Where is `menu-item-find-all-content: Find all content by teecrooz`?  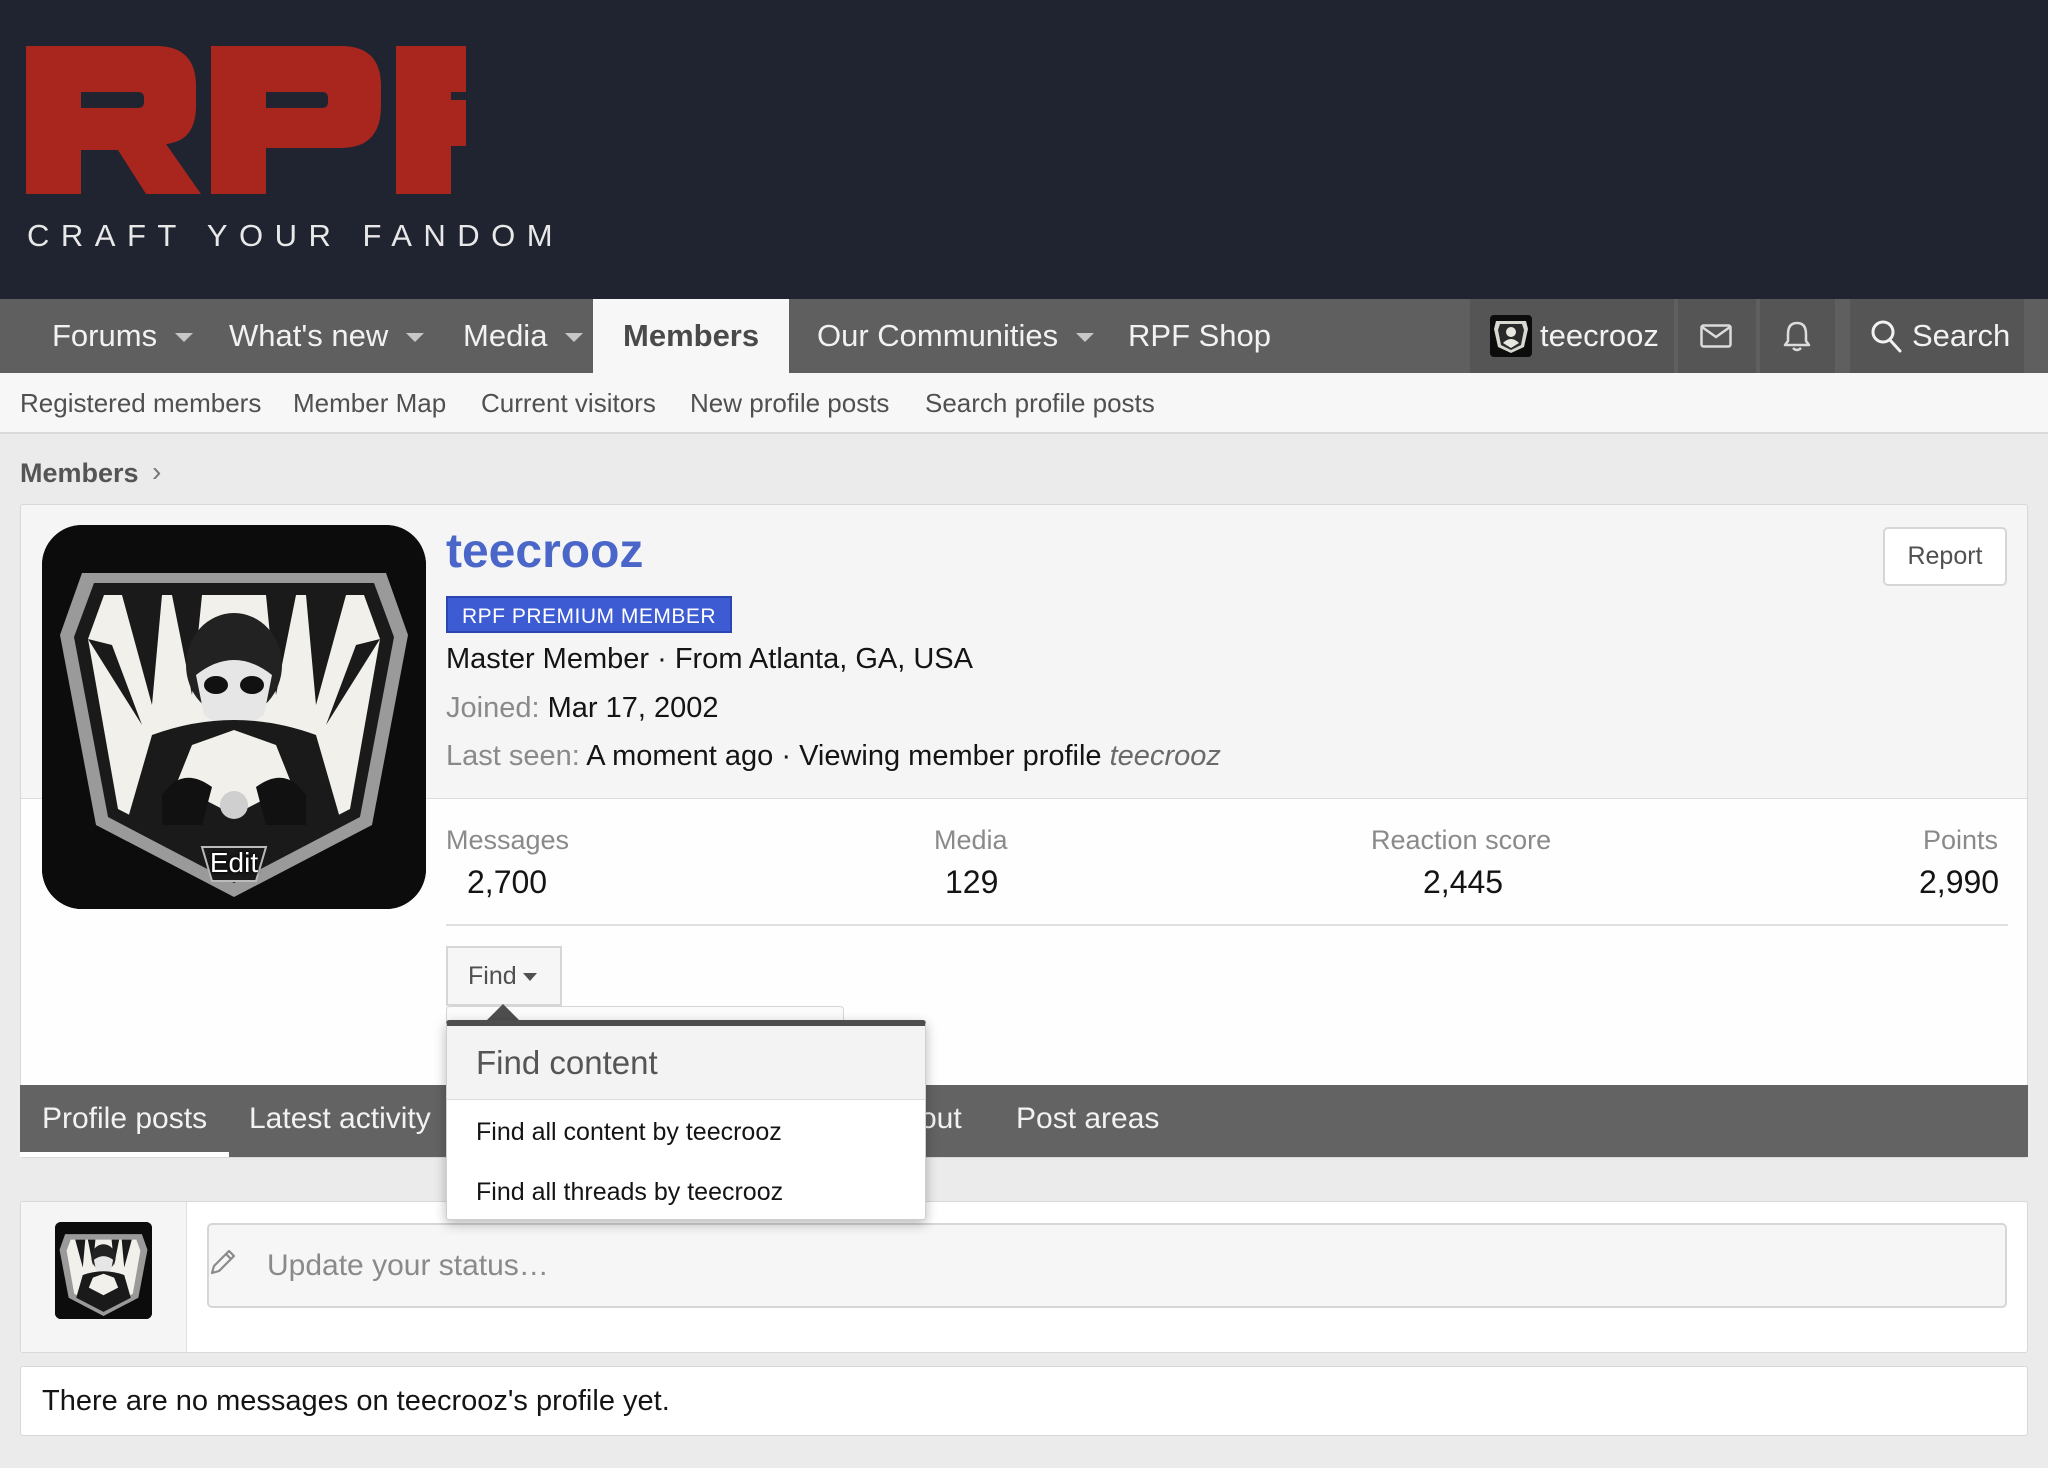 menu-item-find-all-content: Find all content by teecrooz is located at coordinates (629, 1132).